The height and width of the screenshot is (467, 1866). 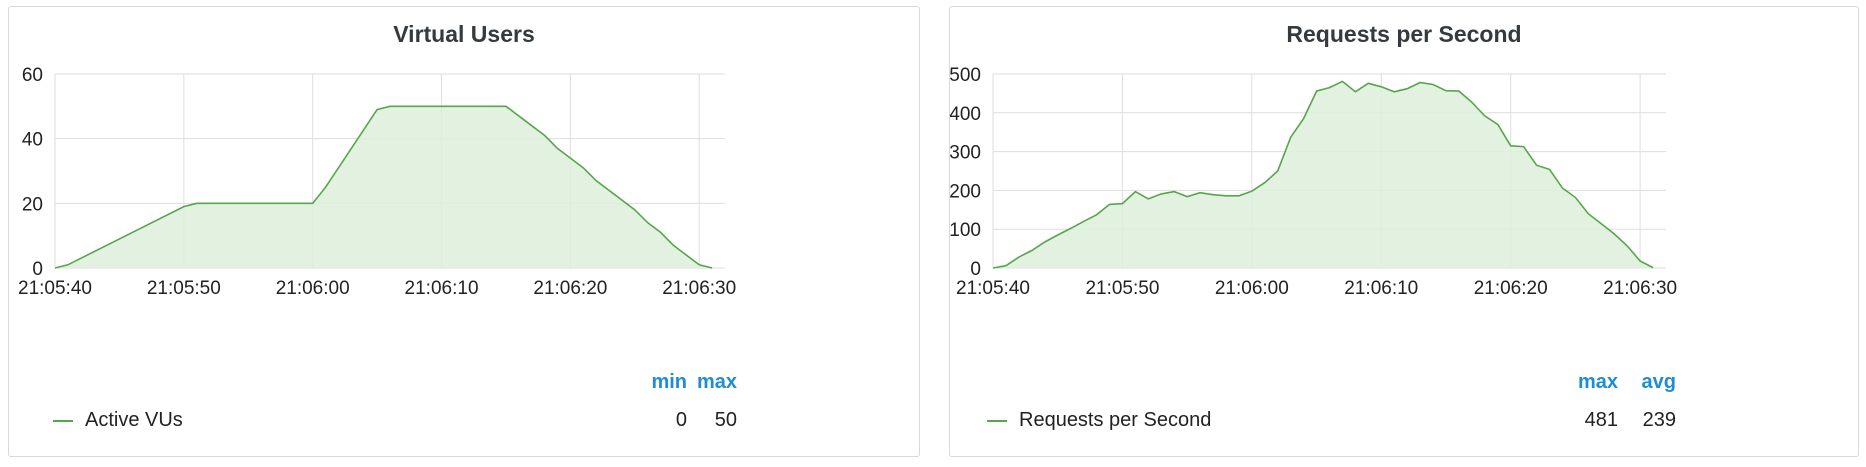 I want to click on legend-header-avg: avg, so click(x=1653, y=382).